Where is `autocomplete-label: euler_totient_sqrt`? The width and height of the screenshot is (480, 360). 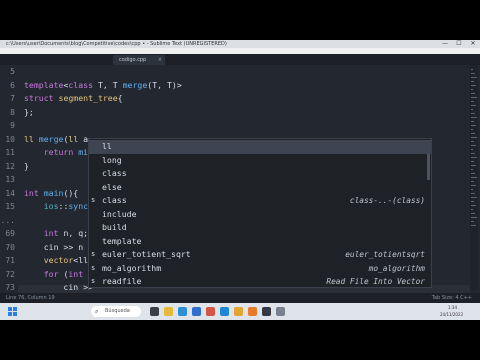 autocomplete-label: euler_totient_sqrt is located at coordinates (146, 254).